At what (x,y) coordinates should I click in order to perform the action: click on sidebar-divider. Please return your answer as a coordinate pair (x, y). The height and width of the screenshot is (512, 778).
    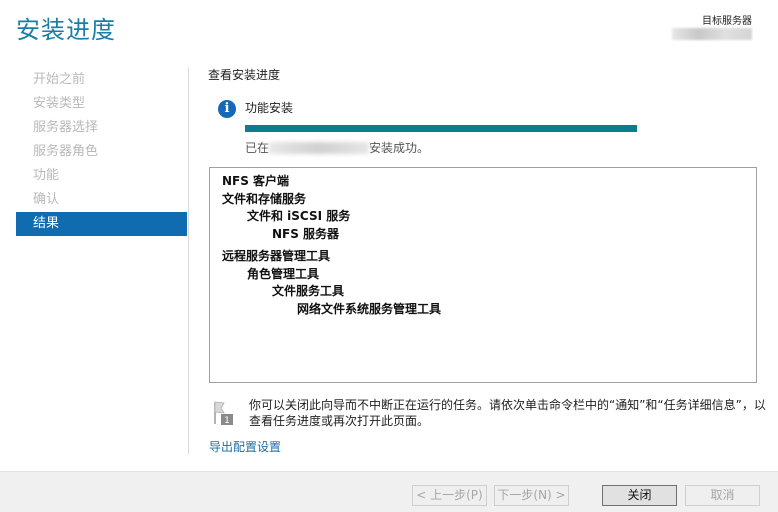
    Looking at the image, I should click on (188, 261).